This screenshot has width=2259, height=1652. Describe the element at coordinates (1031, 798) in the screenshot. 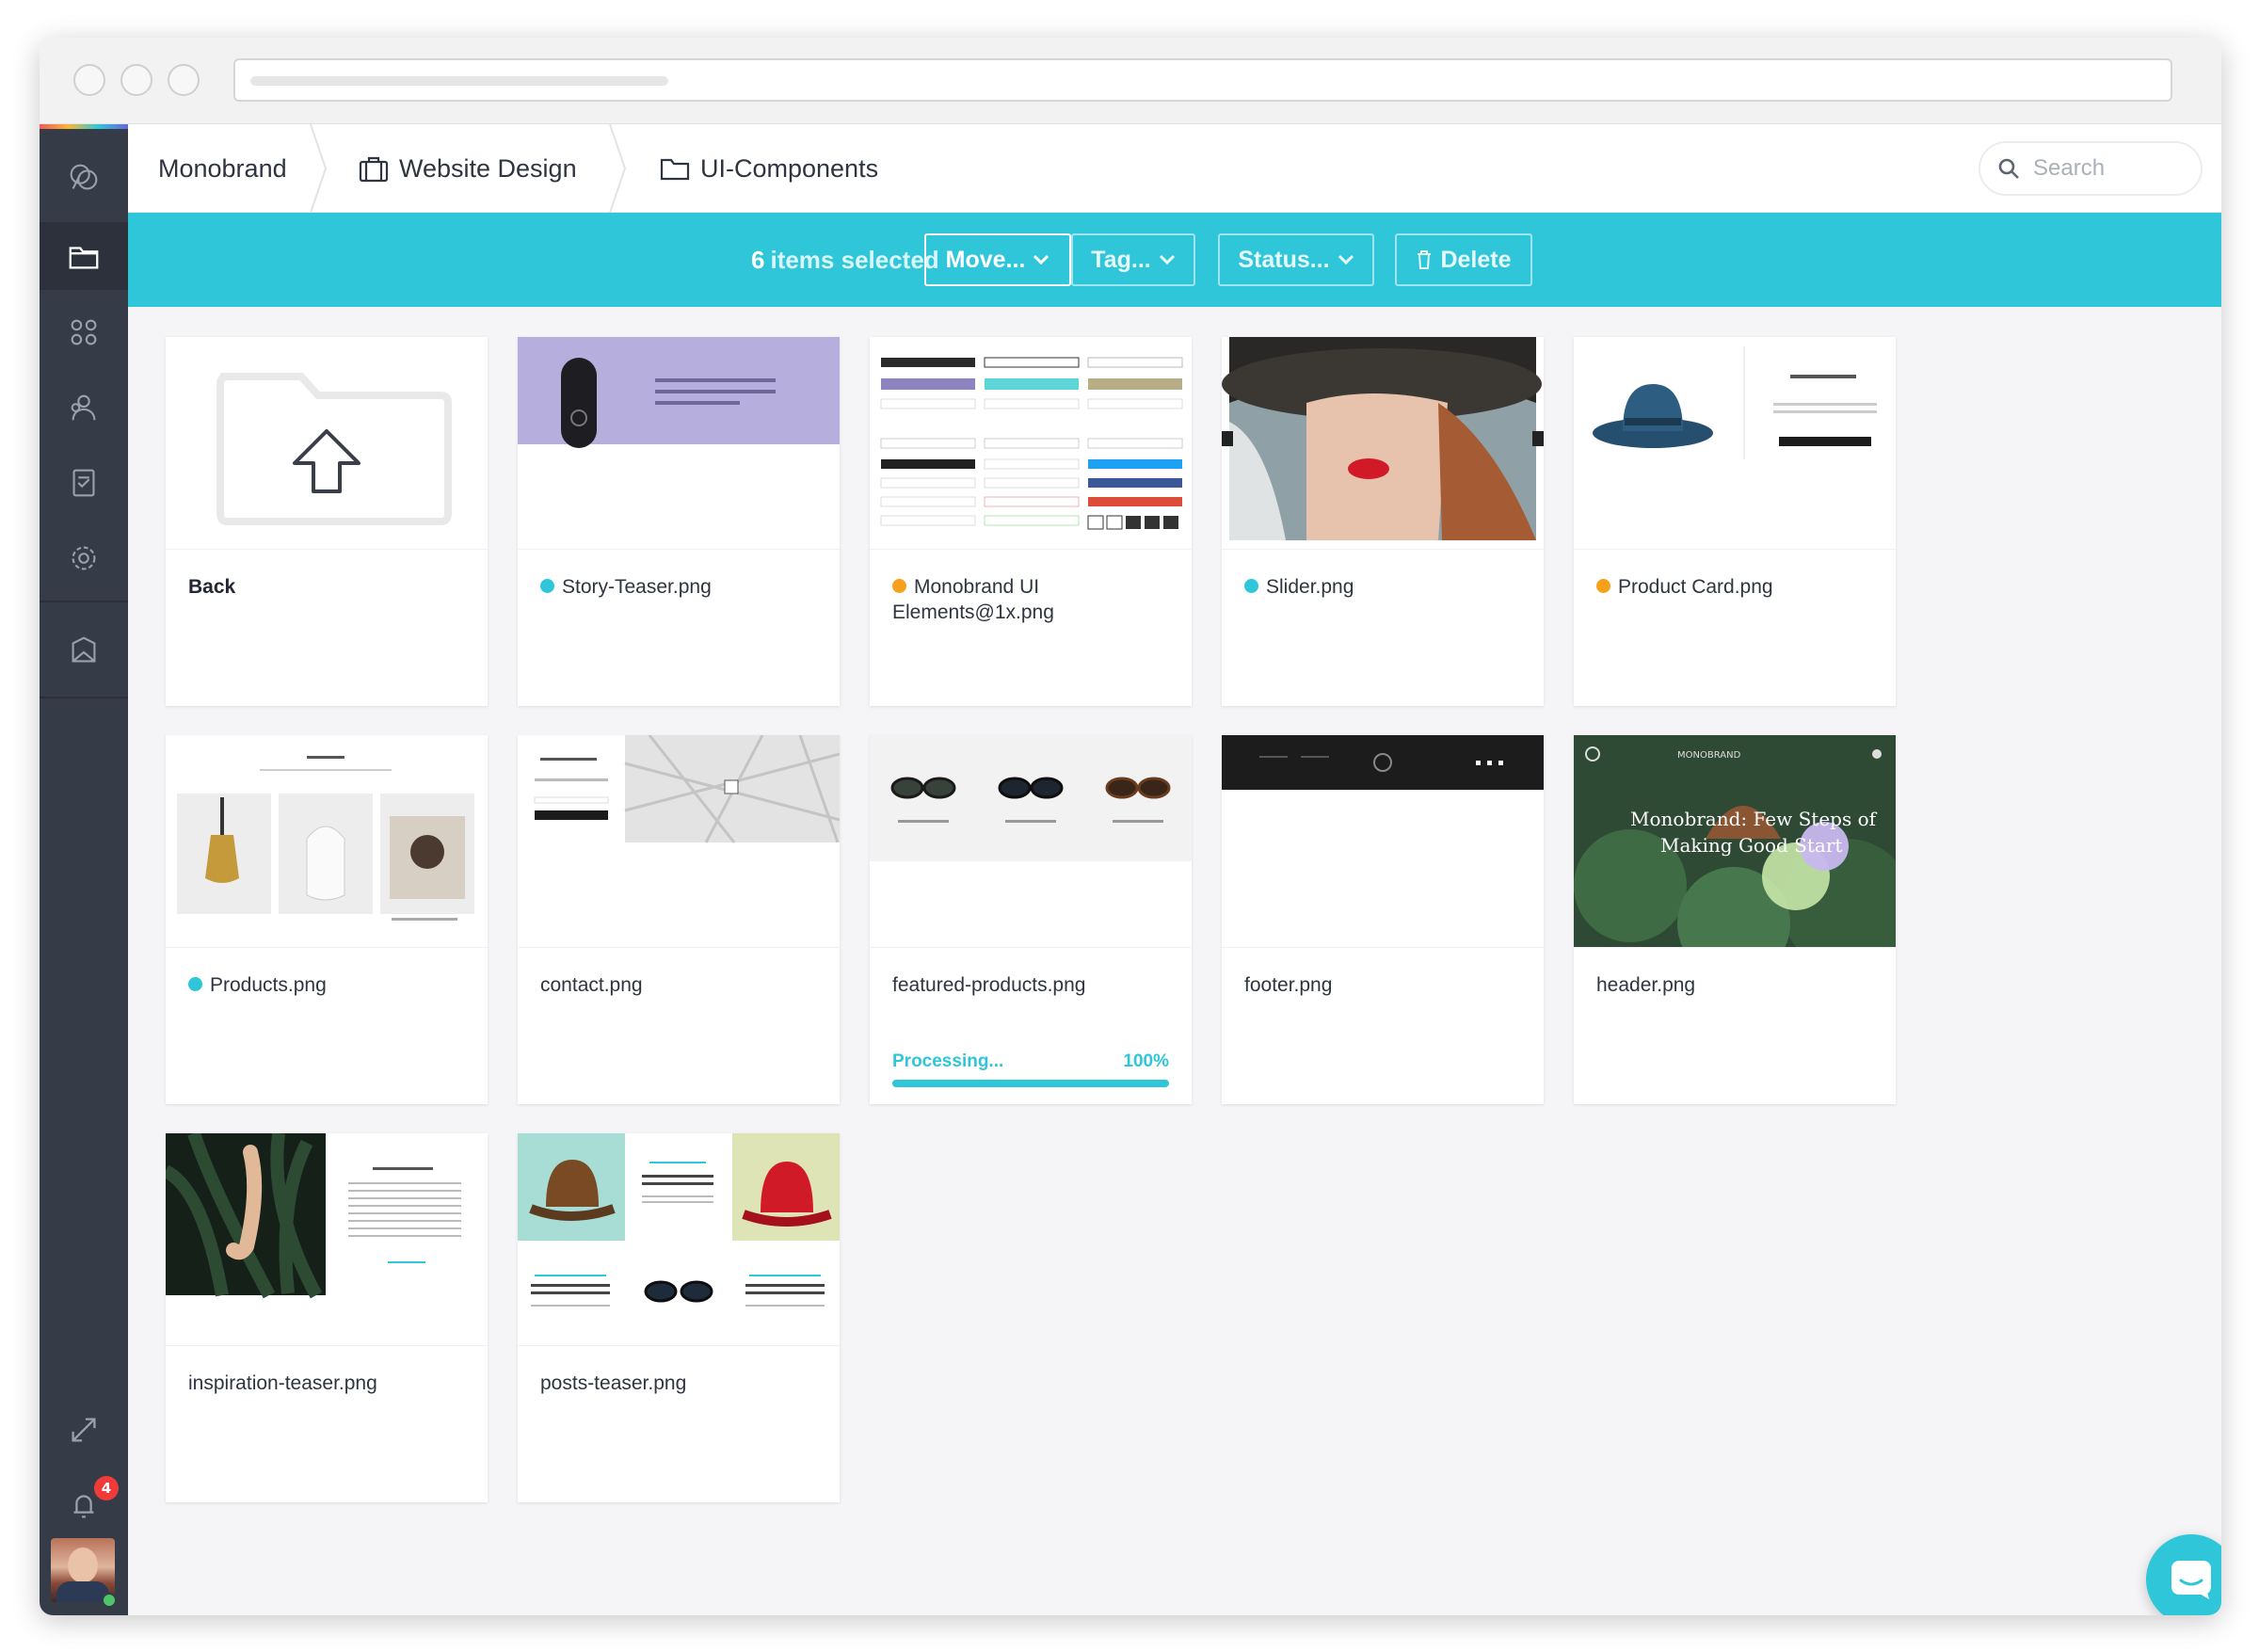

I see `featured-products-image` at that location.